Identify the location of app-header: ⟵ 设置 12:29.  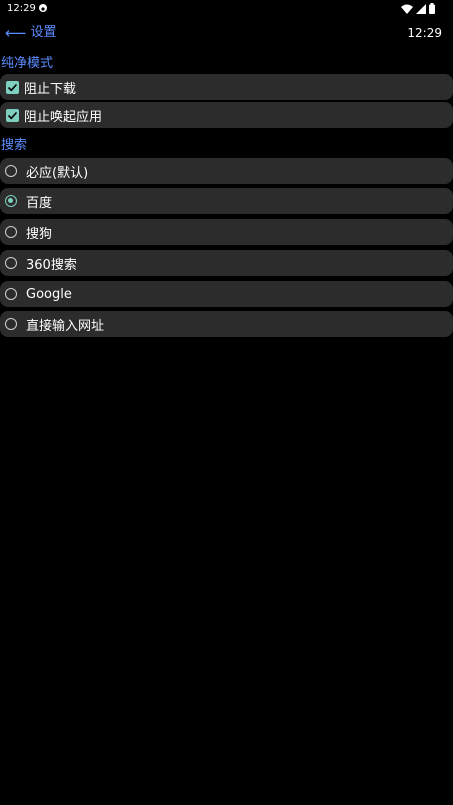
(226, 35).